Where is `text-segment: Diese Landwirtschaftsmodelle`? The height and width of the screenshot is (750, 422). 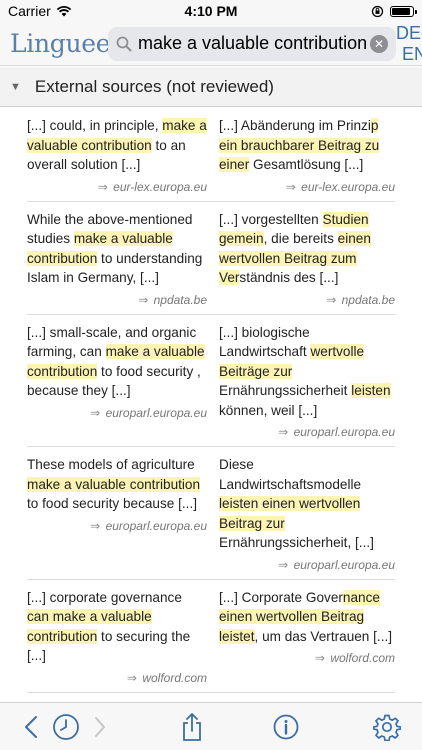
text-segment: Diese Landwirtschaftsmodelle is located at coordinates (290, 474).